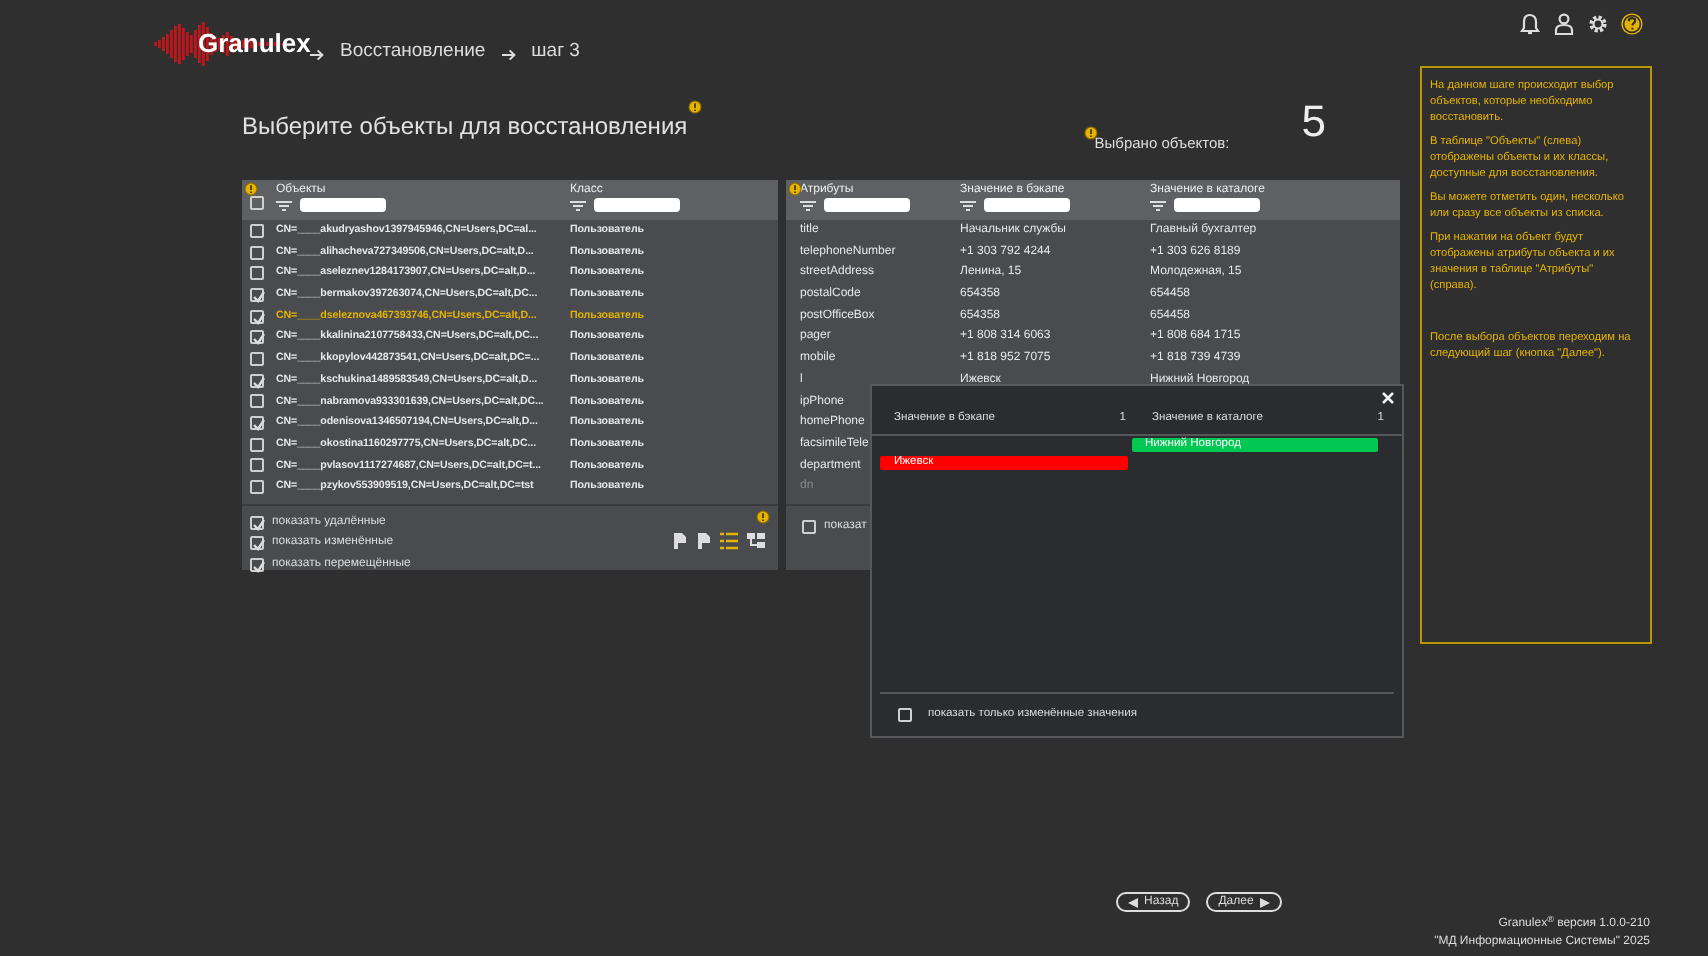 This screenshot has width=1708, height=956. Describe the element at coordinates (1632, 24) in the screenshot. I see `help-icon` at that location.